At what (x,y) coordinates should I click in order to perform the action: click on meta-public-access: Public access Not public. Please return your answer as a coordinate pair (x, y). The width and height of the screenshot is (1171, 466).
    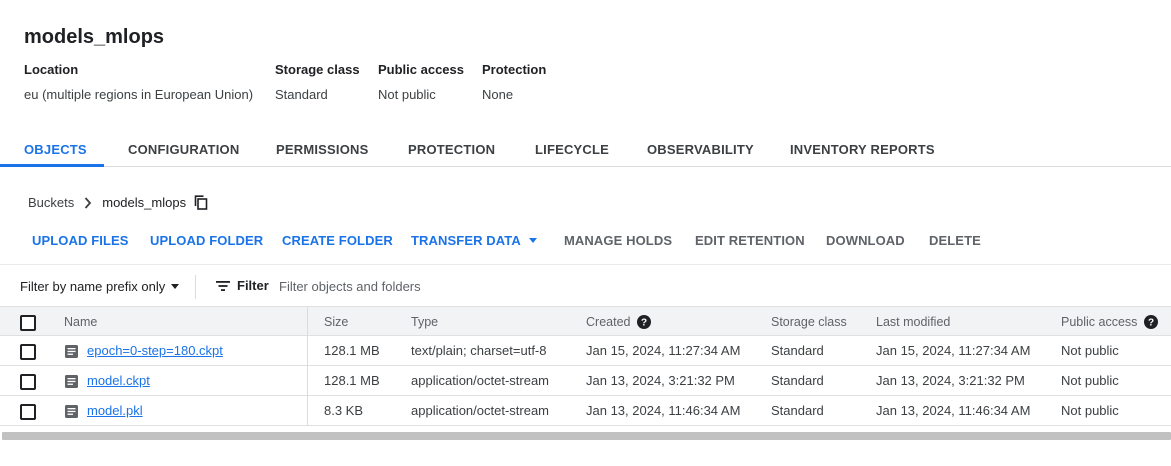
    Looking at the image, I should click on (421, 82).